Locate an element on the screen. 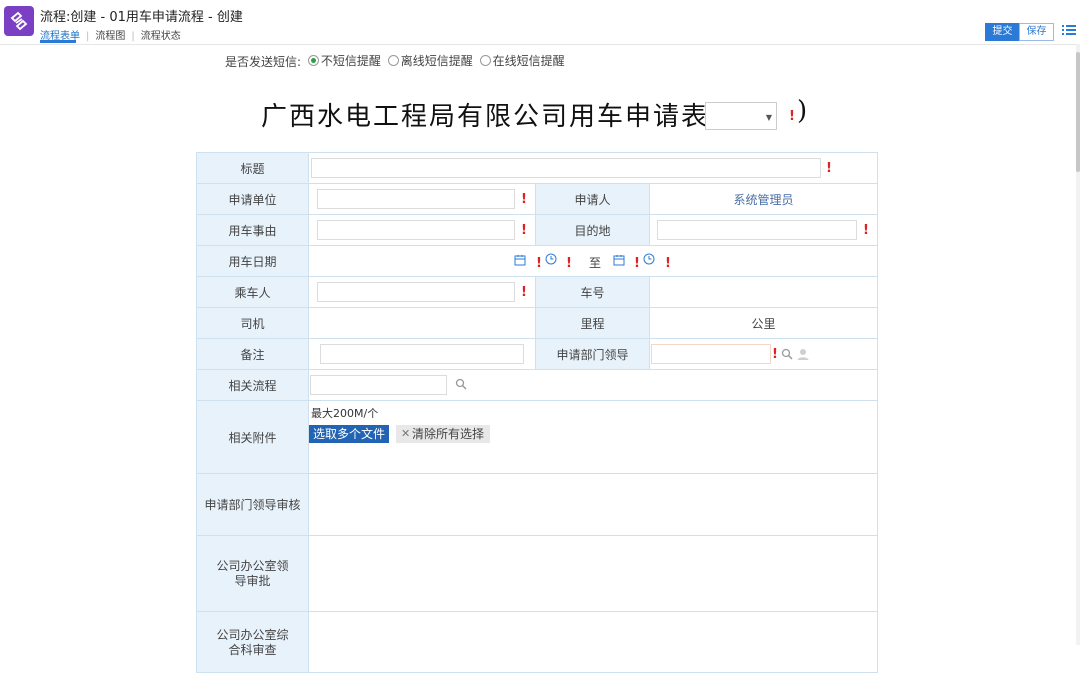 The width and height of the screenshot is (1080, 673). form-title-close: ) is located at coordinates (802, 111).